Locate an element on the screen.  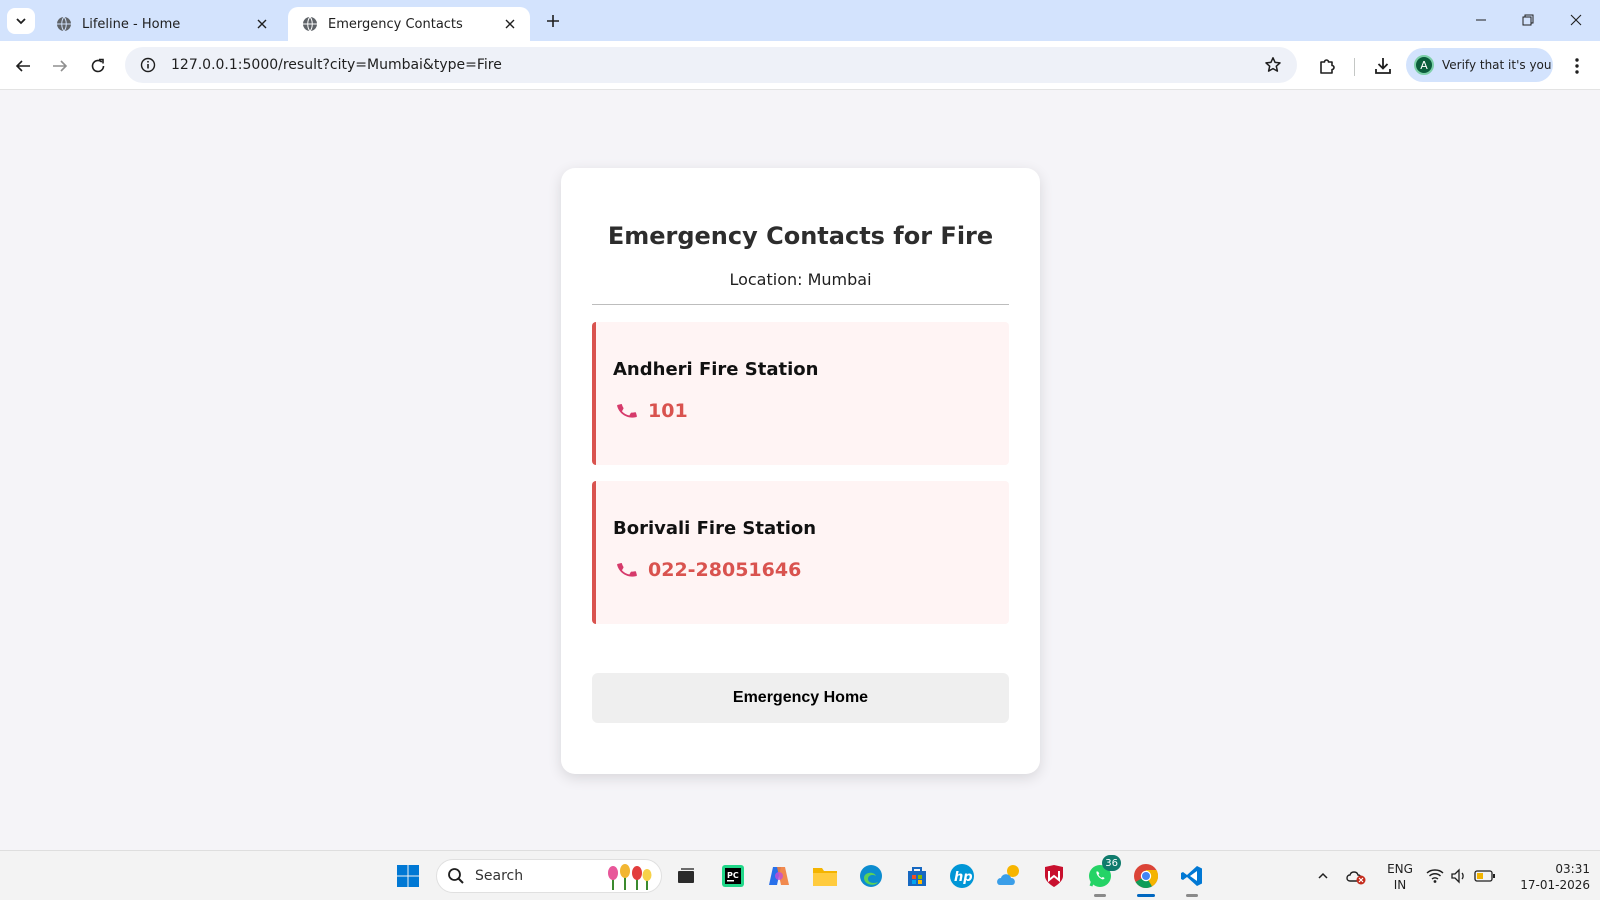
hp-icon: hp is located at coordinates (962, 876).